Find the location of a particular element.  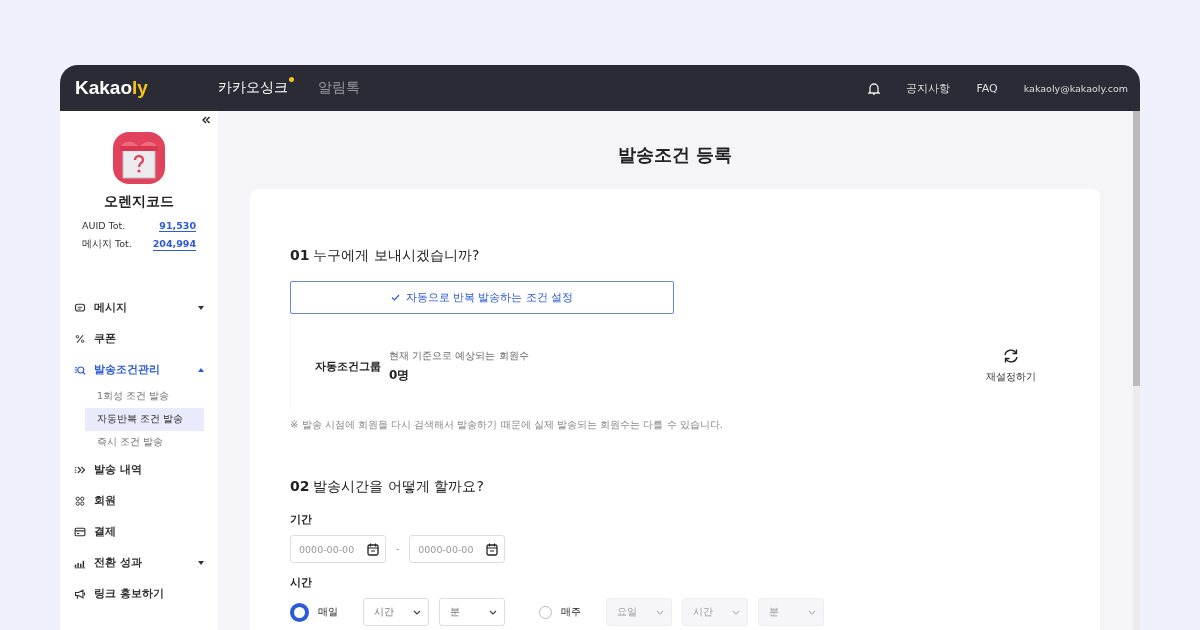

stat-label: AUID Tot. is located at coordinates (104, 226).